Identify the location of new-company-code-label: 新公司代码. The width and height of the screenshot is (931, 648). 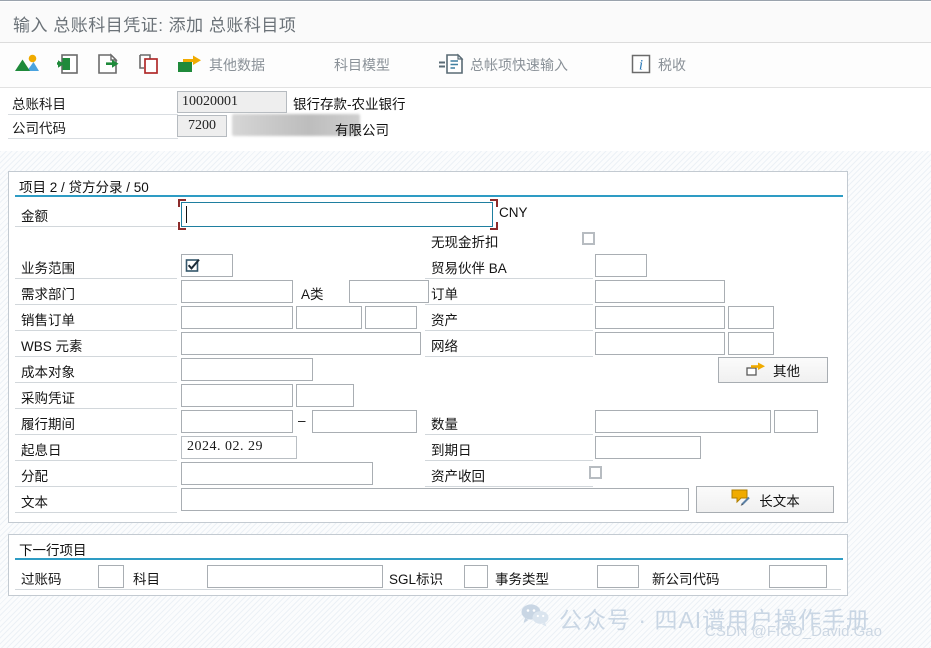
(686, 579).